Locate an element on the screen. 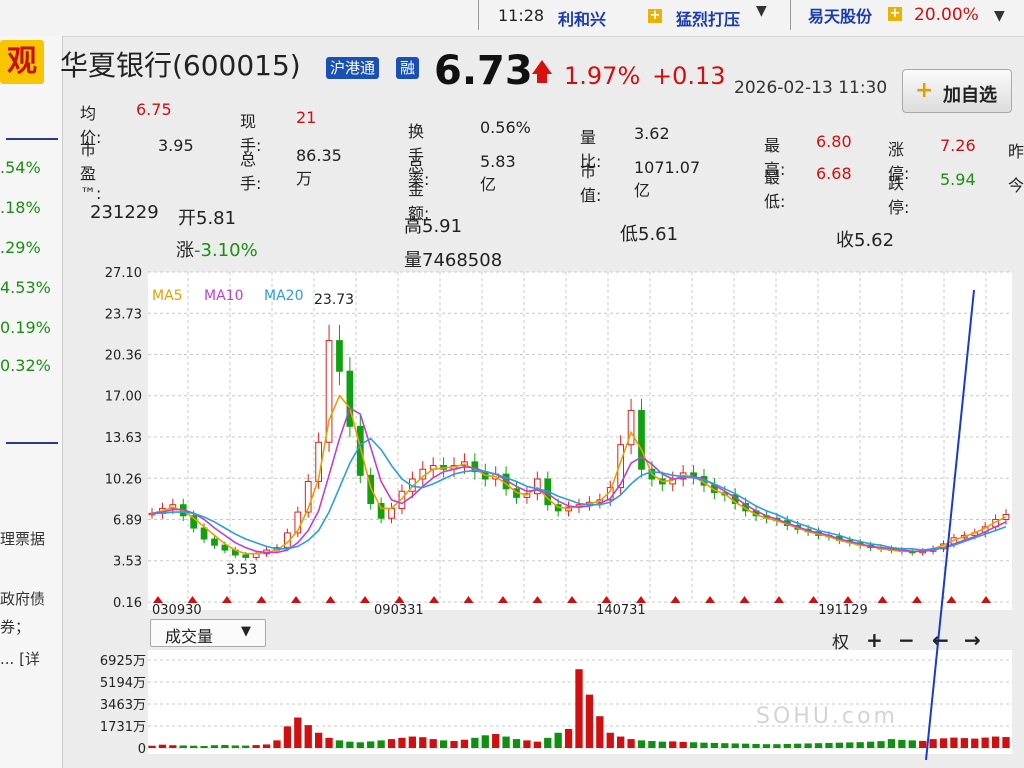  y-tick-label: 3.53 is located at coordinates (127, 562).